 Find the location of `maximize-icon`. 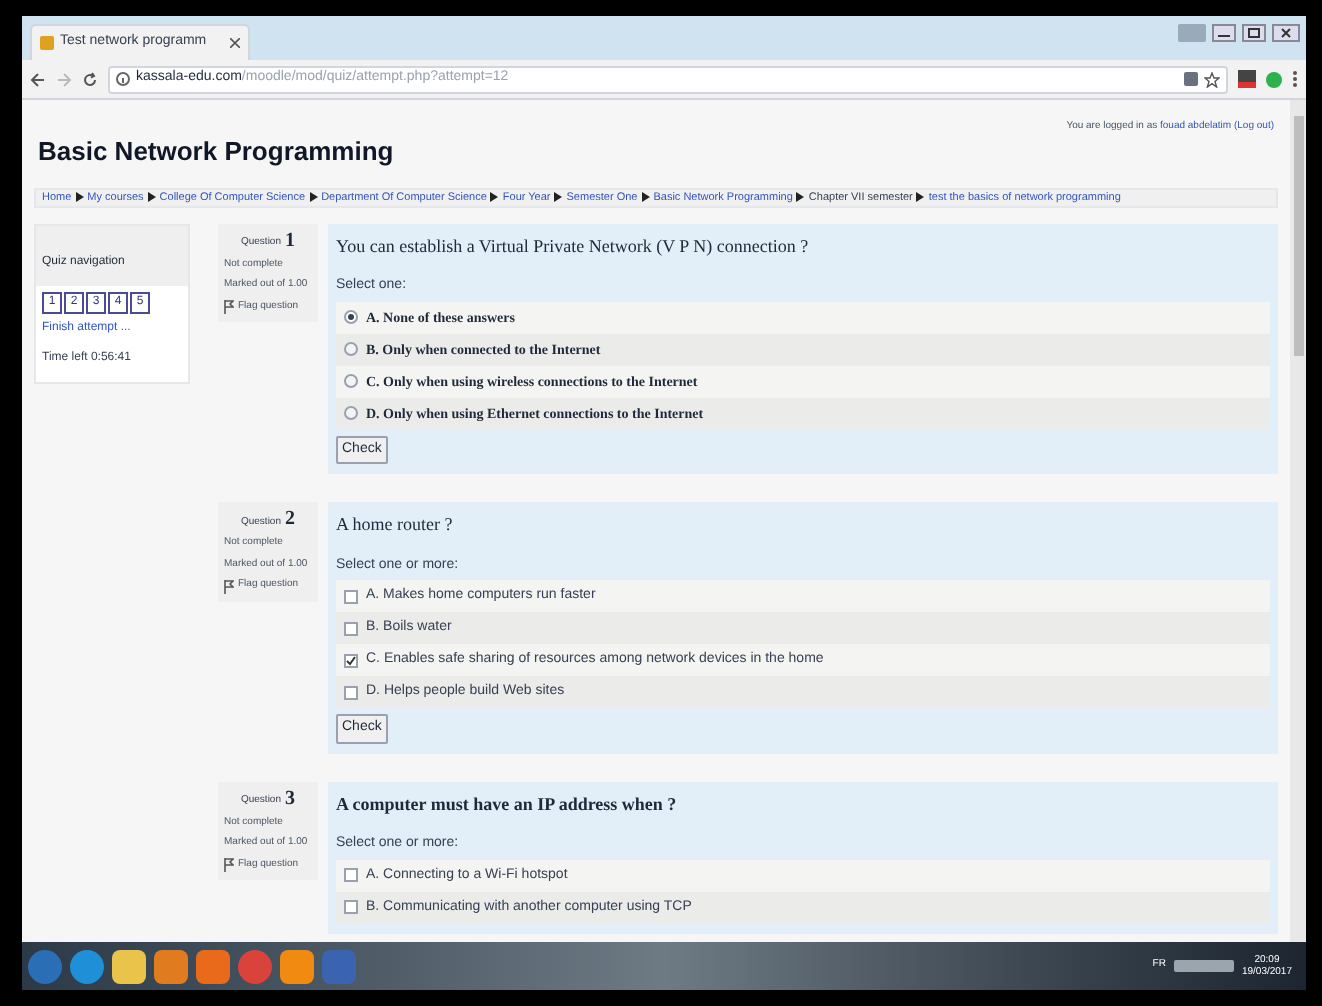

maximize-icon is located at coordinates (1254, 33).